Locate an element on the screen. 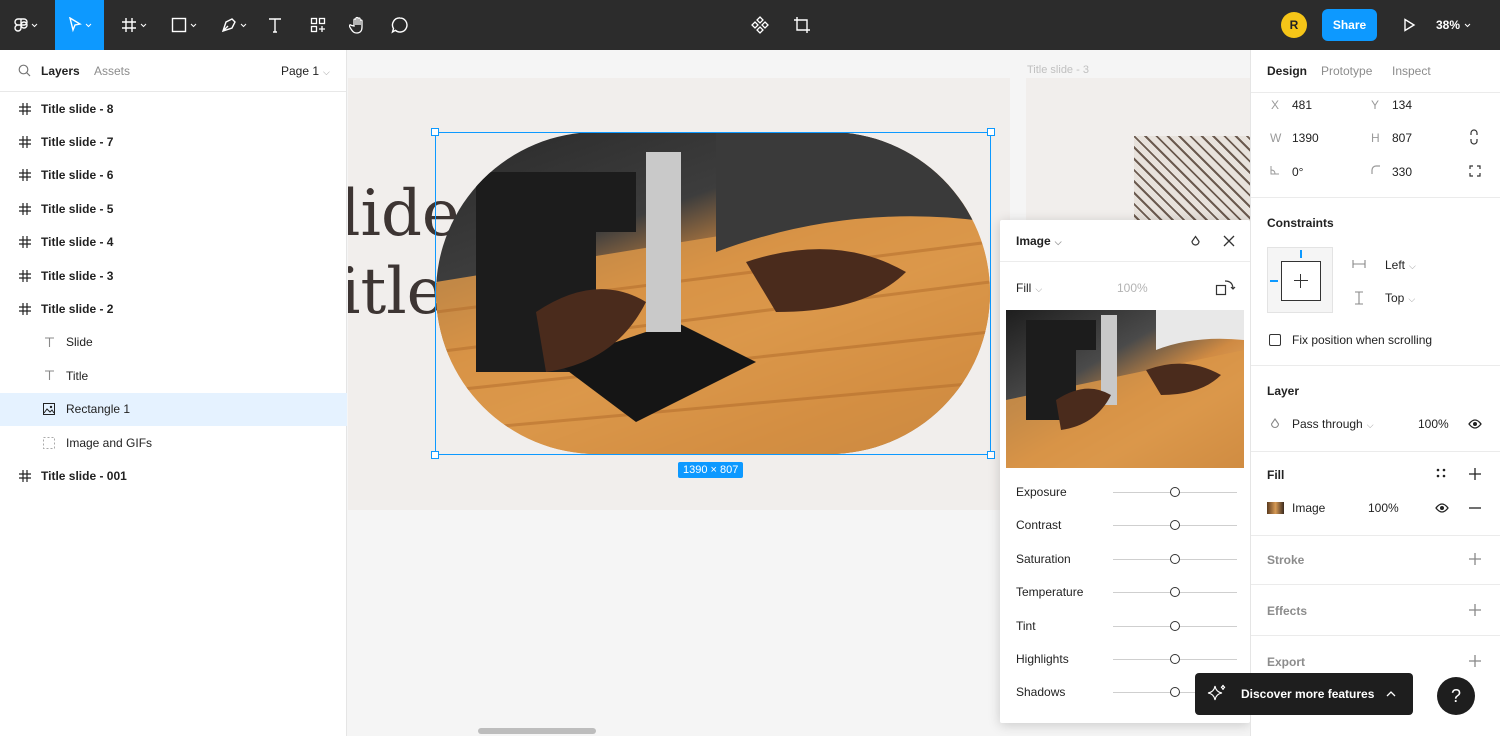 The width and height of the screenshot is (1500, 736). corner-radius-icon is located at coordinates (1375, 169).